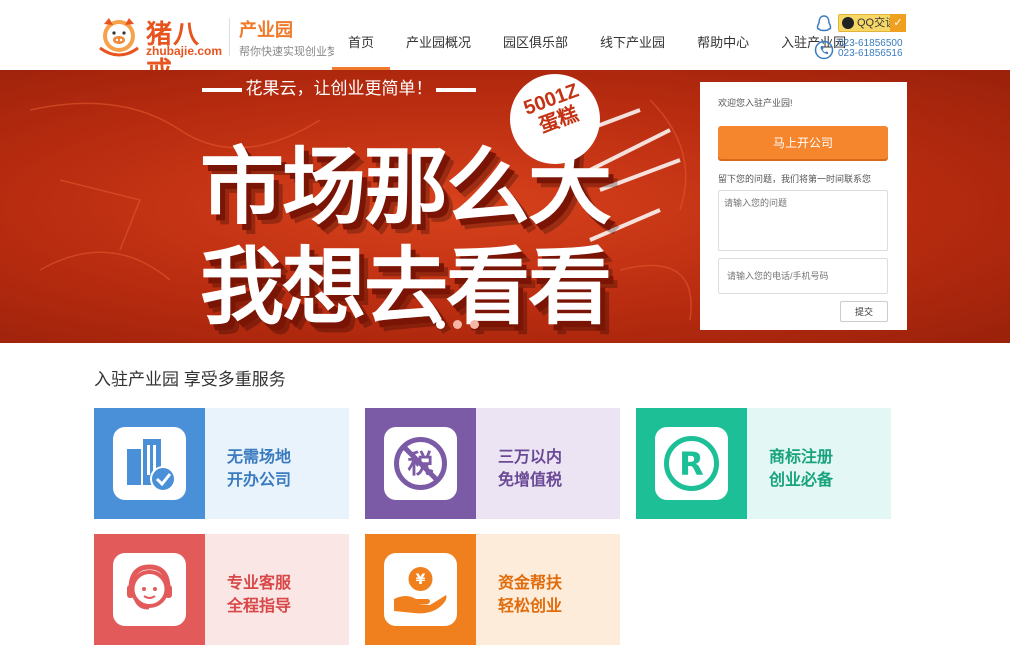 The width and height of the screenshot is (1010, 663). I want to click on trademark-icon: R, so click(691, 463).